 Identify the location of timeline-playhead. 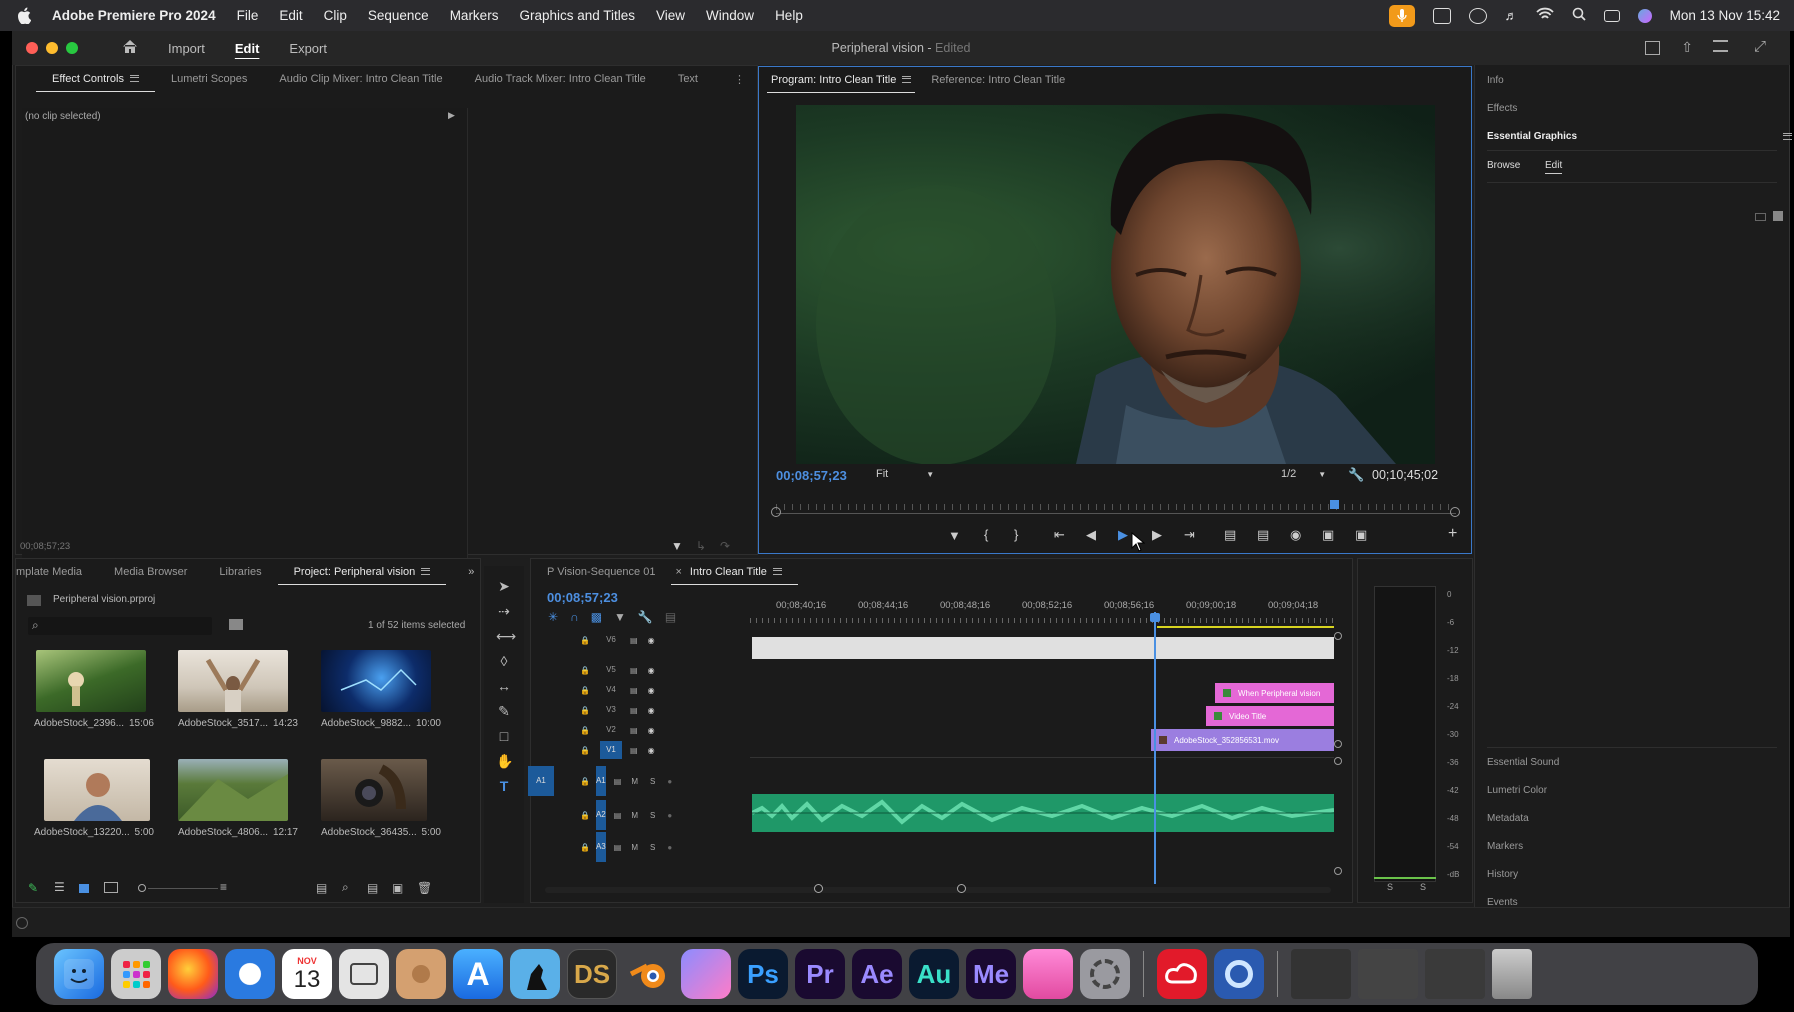
(1155, 748).